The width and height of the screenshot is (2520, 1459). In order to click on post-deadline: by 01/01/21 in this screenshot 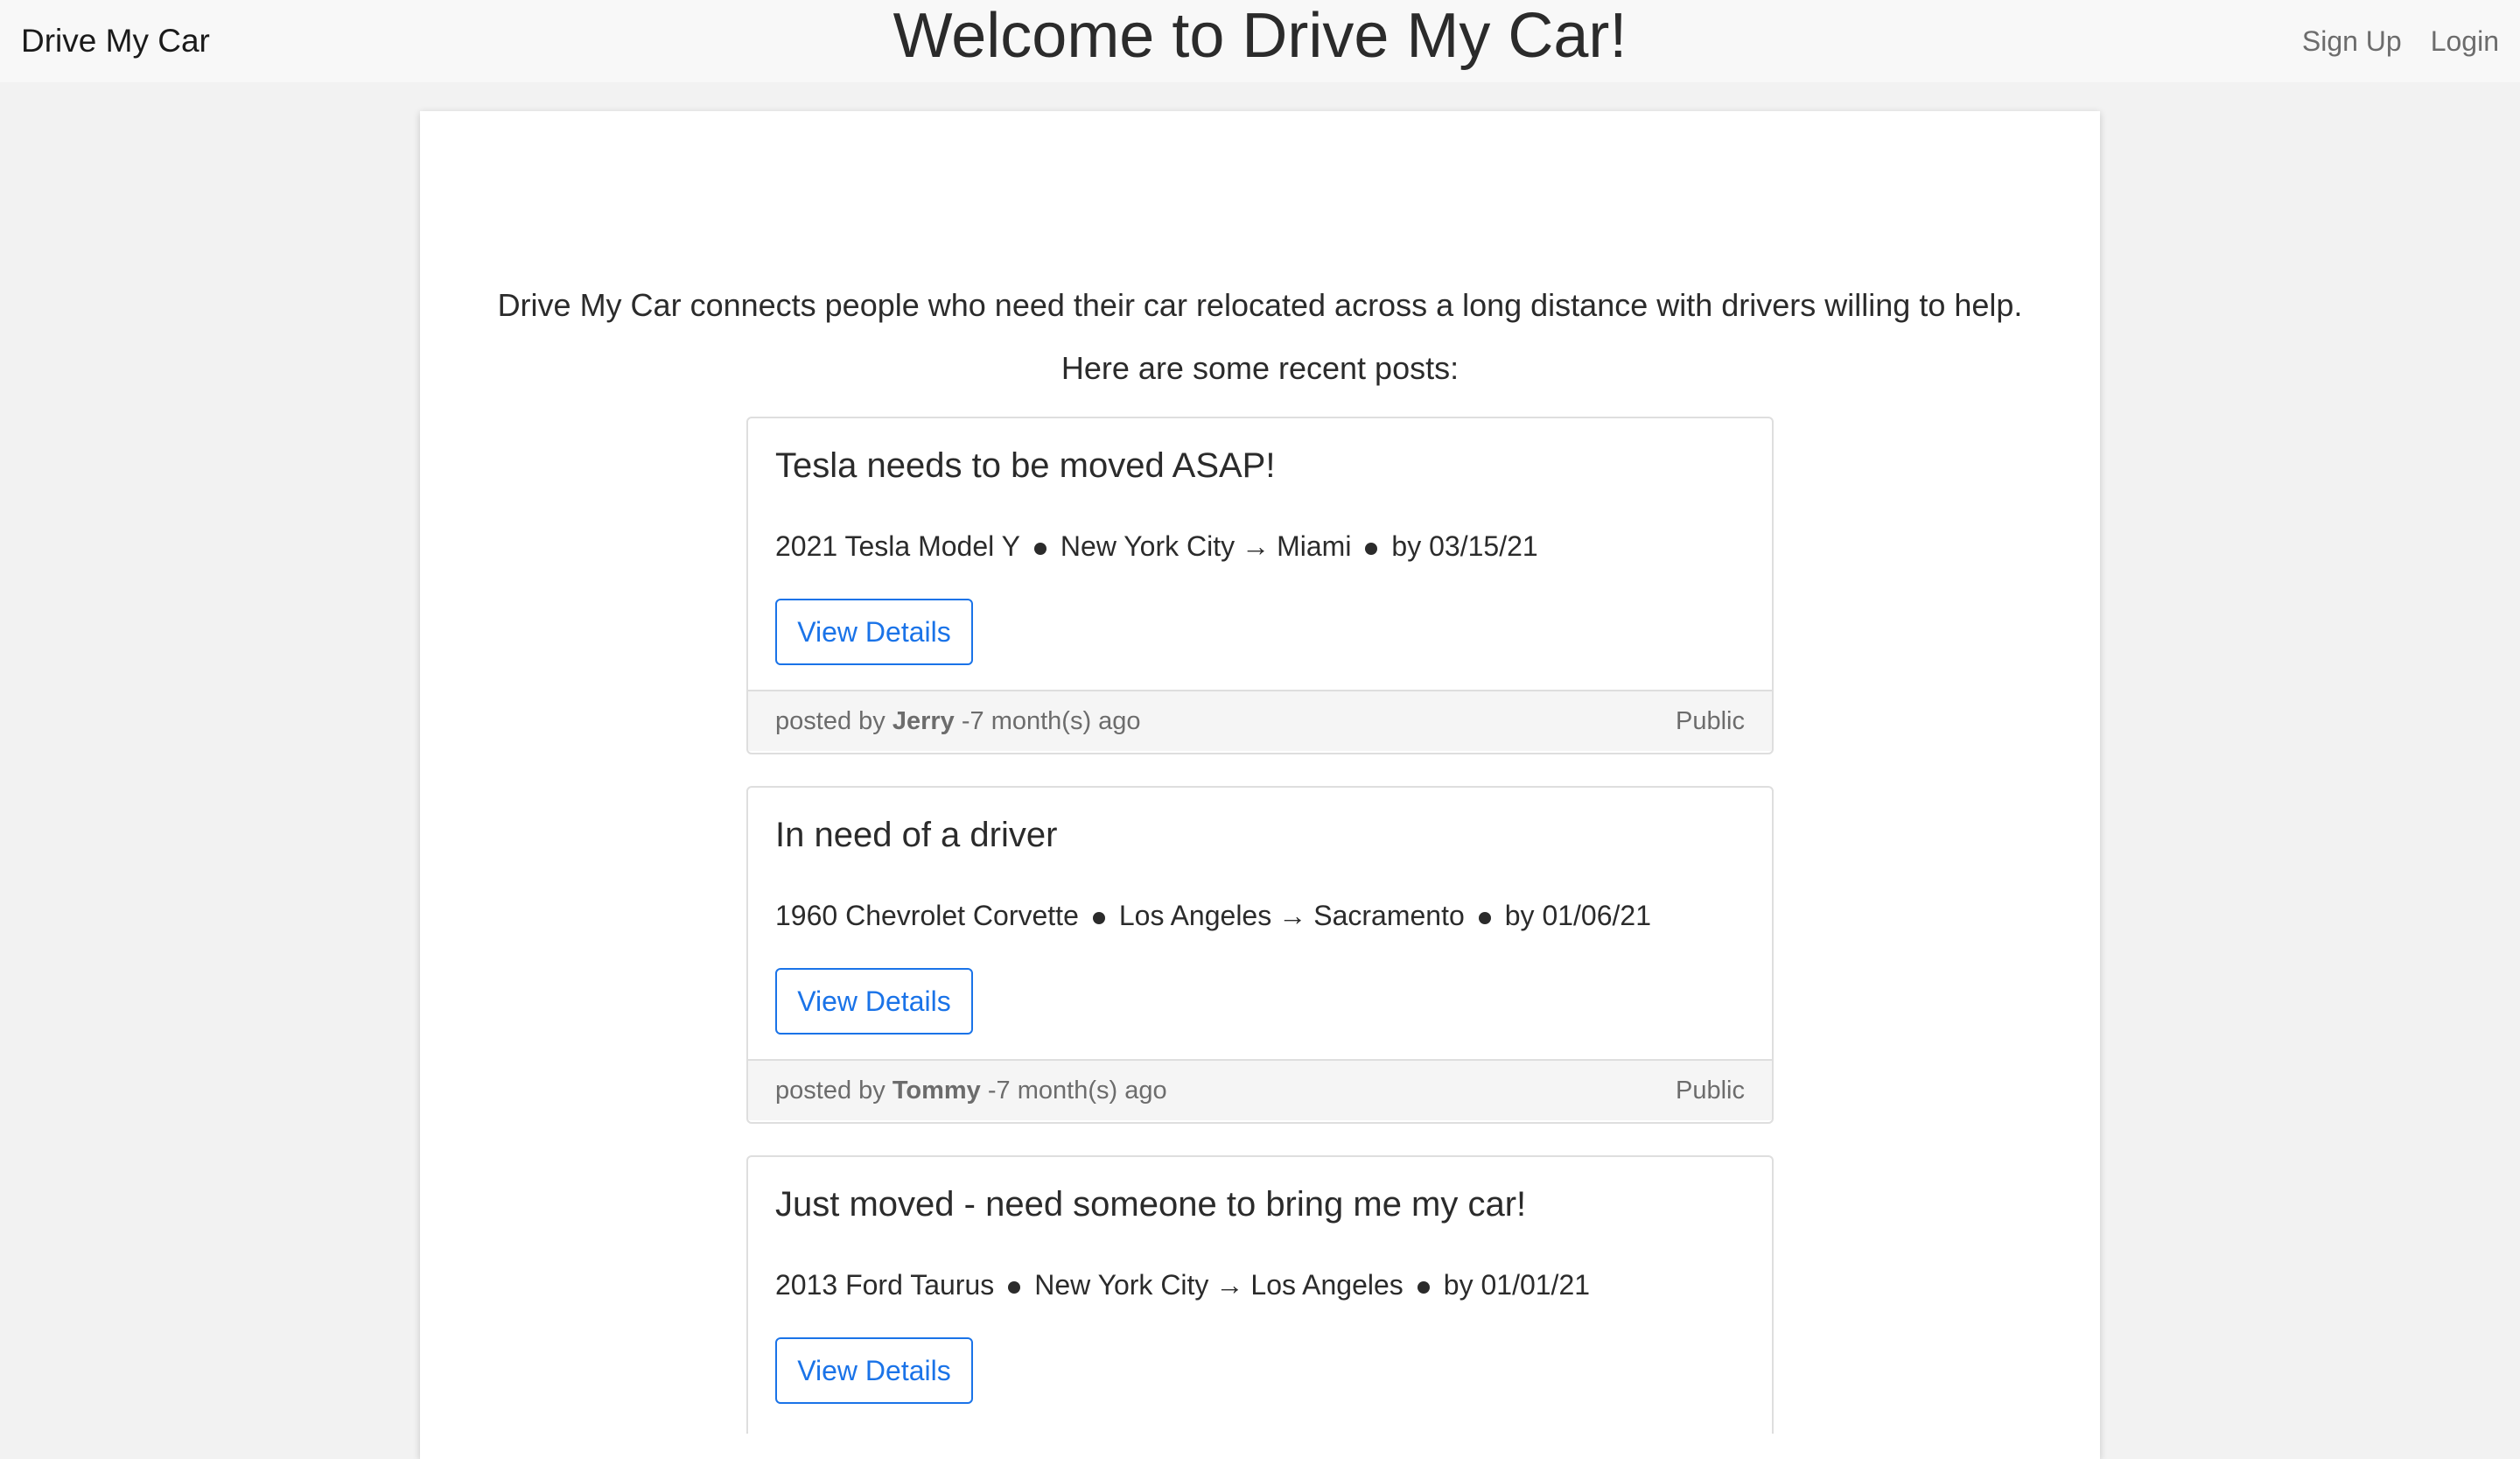, I will do `click(1517, 1285)`.